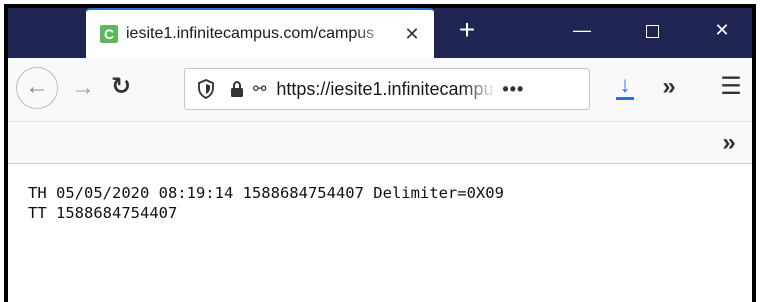 Image resolution: width=760 pixels, height=302 pixels. I want to click on window-close-button: ✕, so click(722, 30).